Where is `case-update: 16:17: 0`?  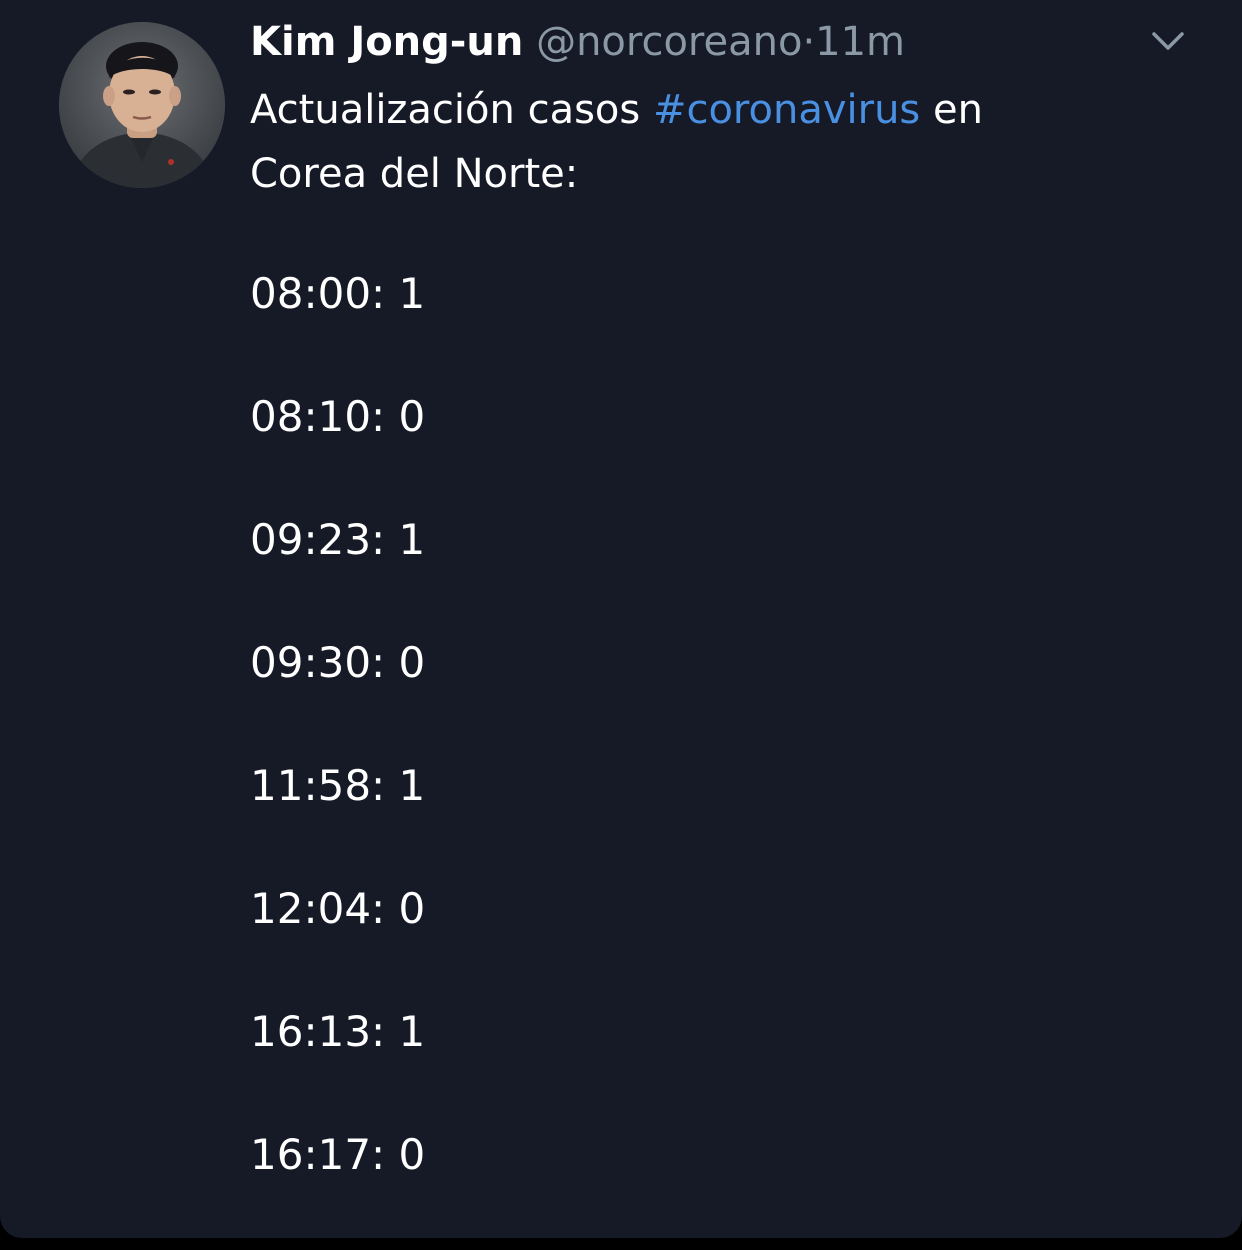
case-update: 16:17: 0 is located at coordinates (338, 1154).